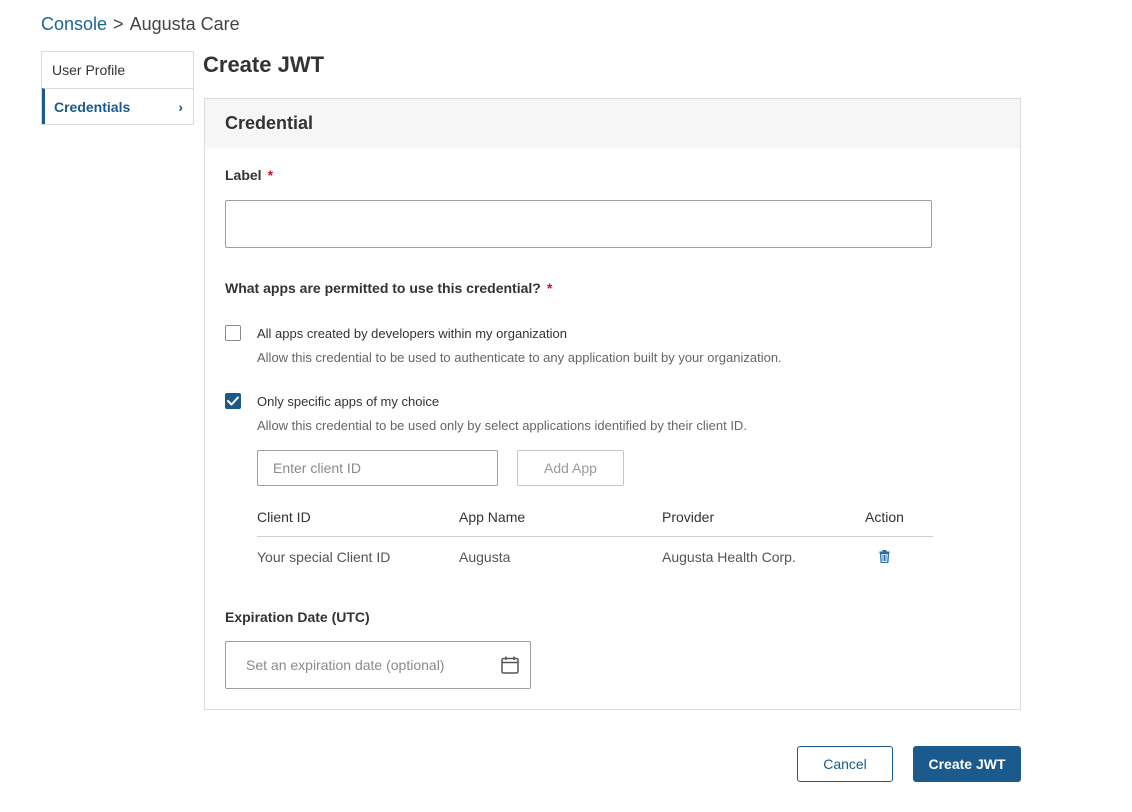 The height and width of the screenshot is (812, 1132). What do you see at coordinates (612, 123) in the screenshot?
I see `panel-header: Credential` at bounding box center [612, 123].